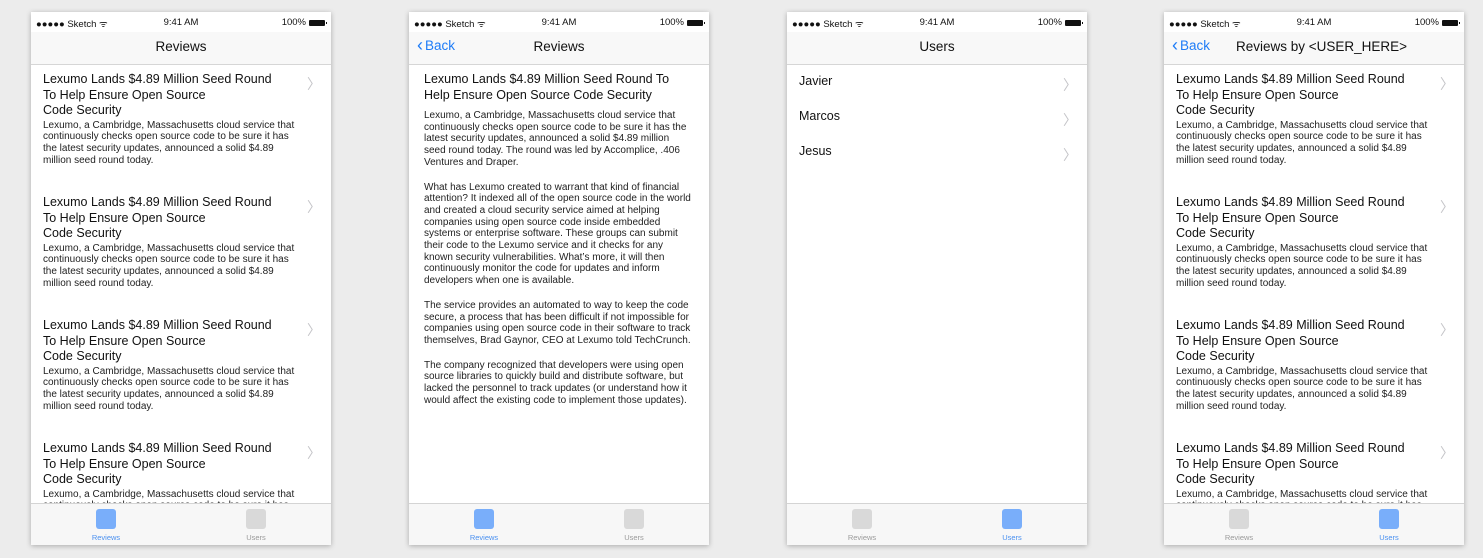 The width and height of the screenshot is (1483, 558). I want to click on navigation-bar: ‹ Back Reviews, so click(559, 48).